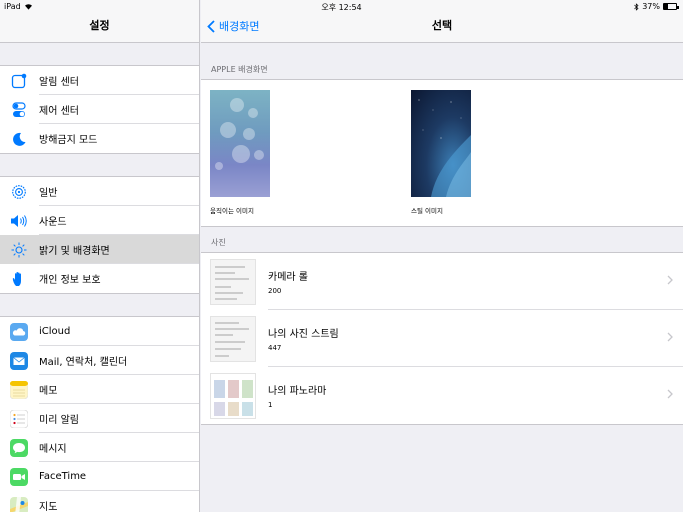 This screenshot has width=683, height=512. What do you see at coordinates (119, 109) in the screenshot?
I see `sidebar-item-label: 제어 센터` at bounding box center [119, 109].